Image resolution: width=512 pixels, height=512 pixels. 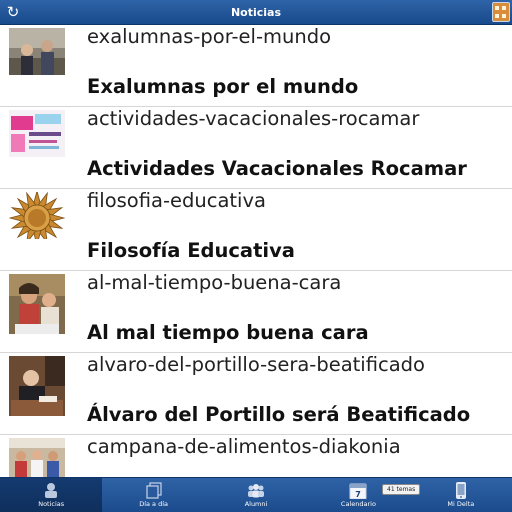 I want to click on news-slug: al-mal-tiempo-buena-cara, so click(x=214, y=282).